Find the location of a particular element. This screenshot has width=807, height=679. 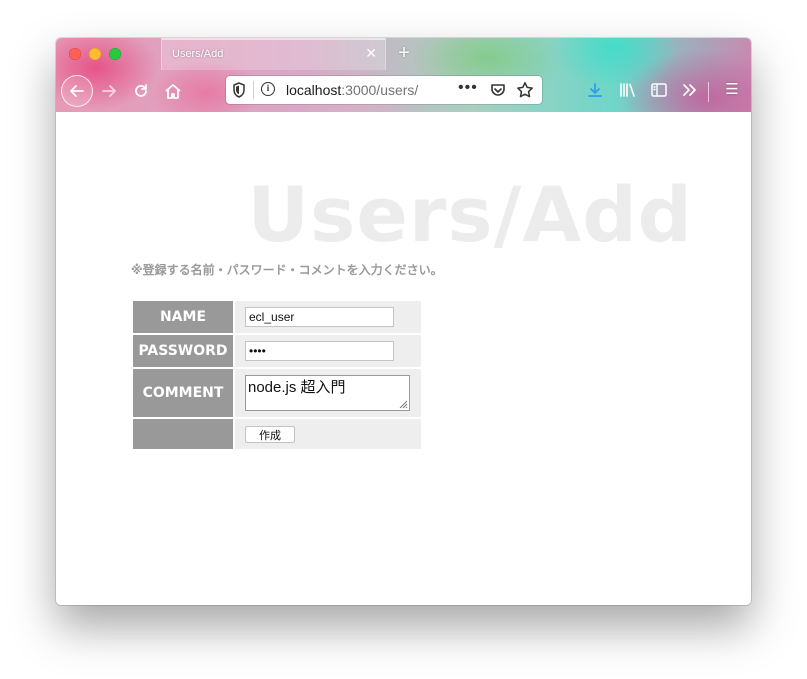

window-maximize-button is located at coordinates (115, 54).